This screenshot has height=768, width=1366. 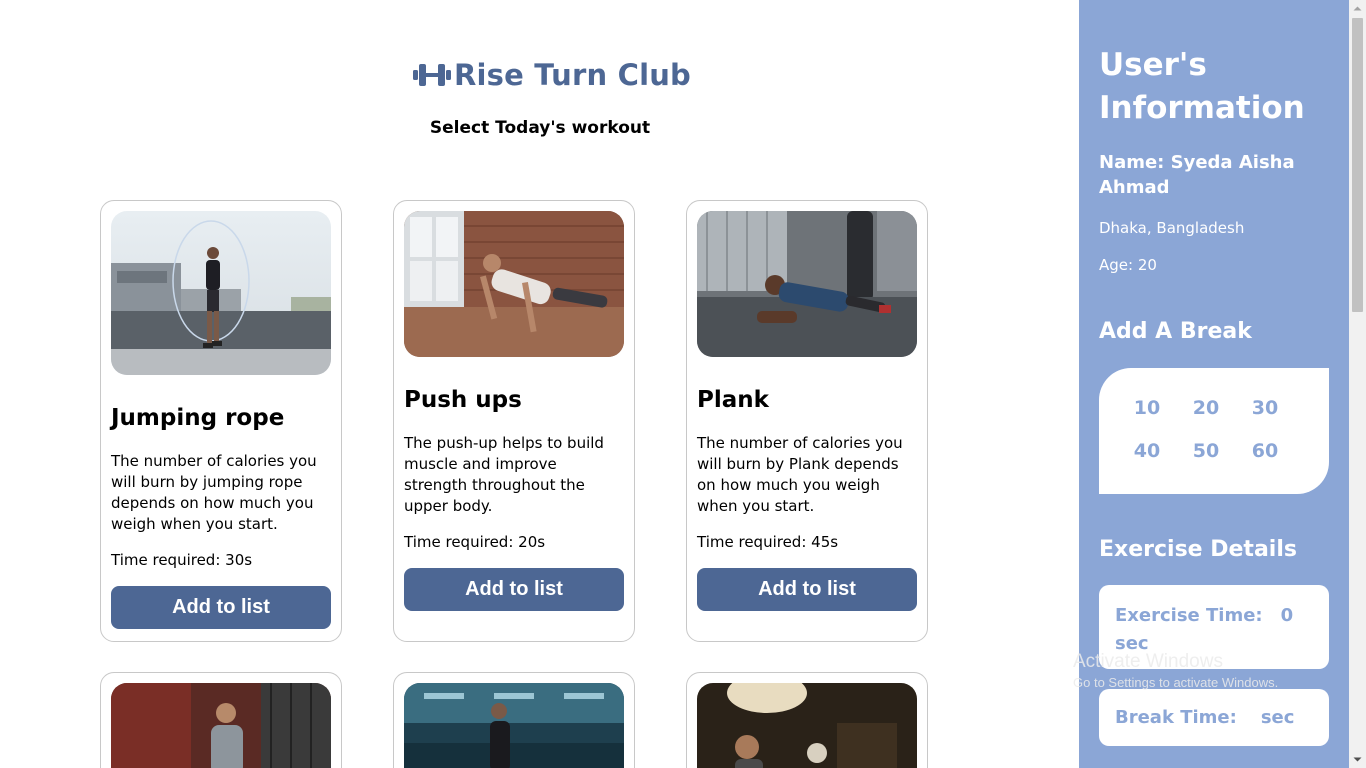 I want to click on break-option-50: 50, so click(x=1206, y=451).